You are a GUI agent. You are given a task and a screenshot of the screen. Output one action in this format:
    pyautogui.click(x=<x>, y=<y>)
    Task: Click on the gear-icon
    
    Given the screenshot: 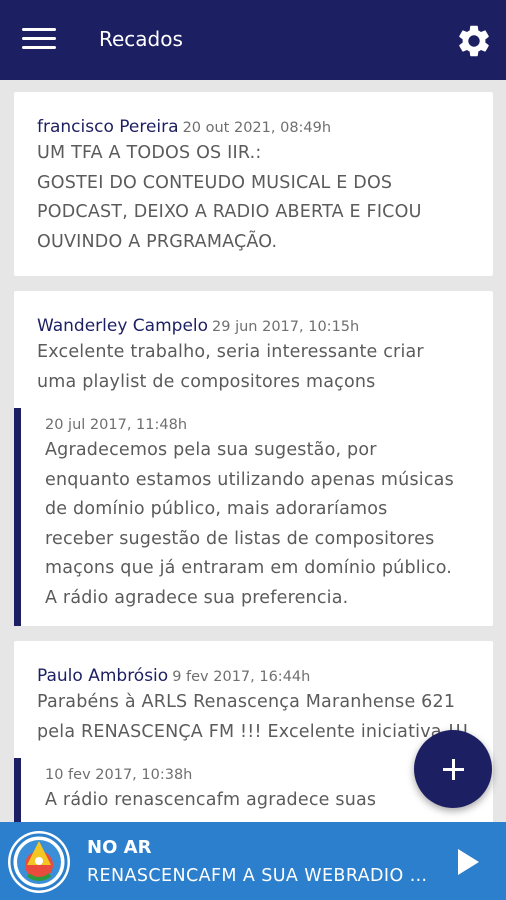 What is the action you would take?
    pyautogui.click(x=474, y=41)
    